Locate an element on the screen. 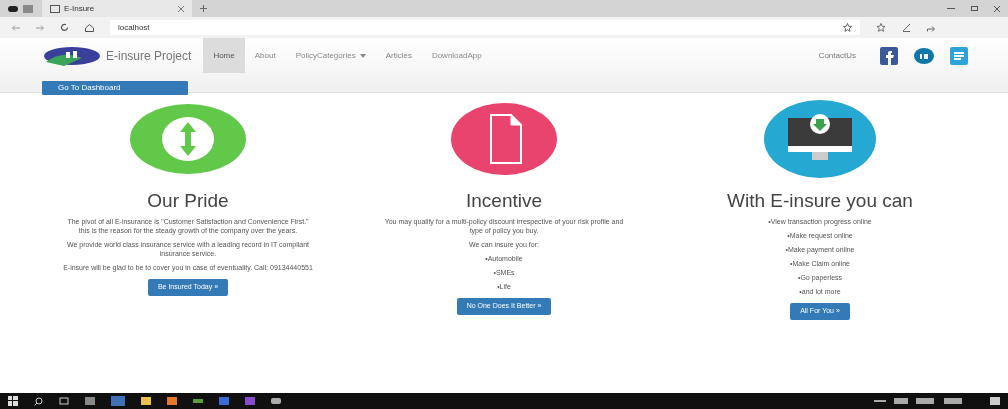  document-icon is located at coordinates (504, 139).